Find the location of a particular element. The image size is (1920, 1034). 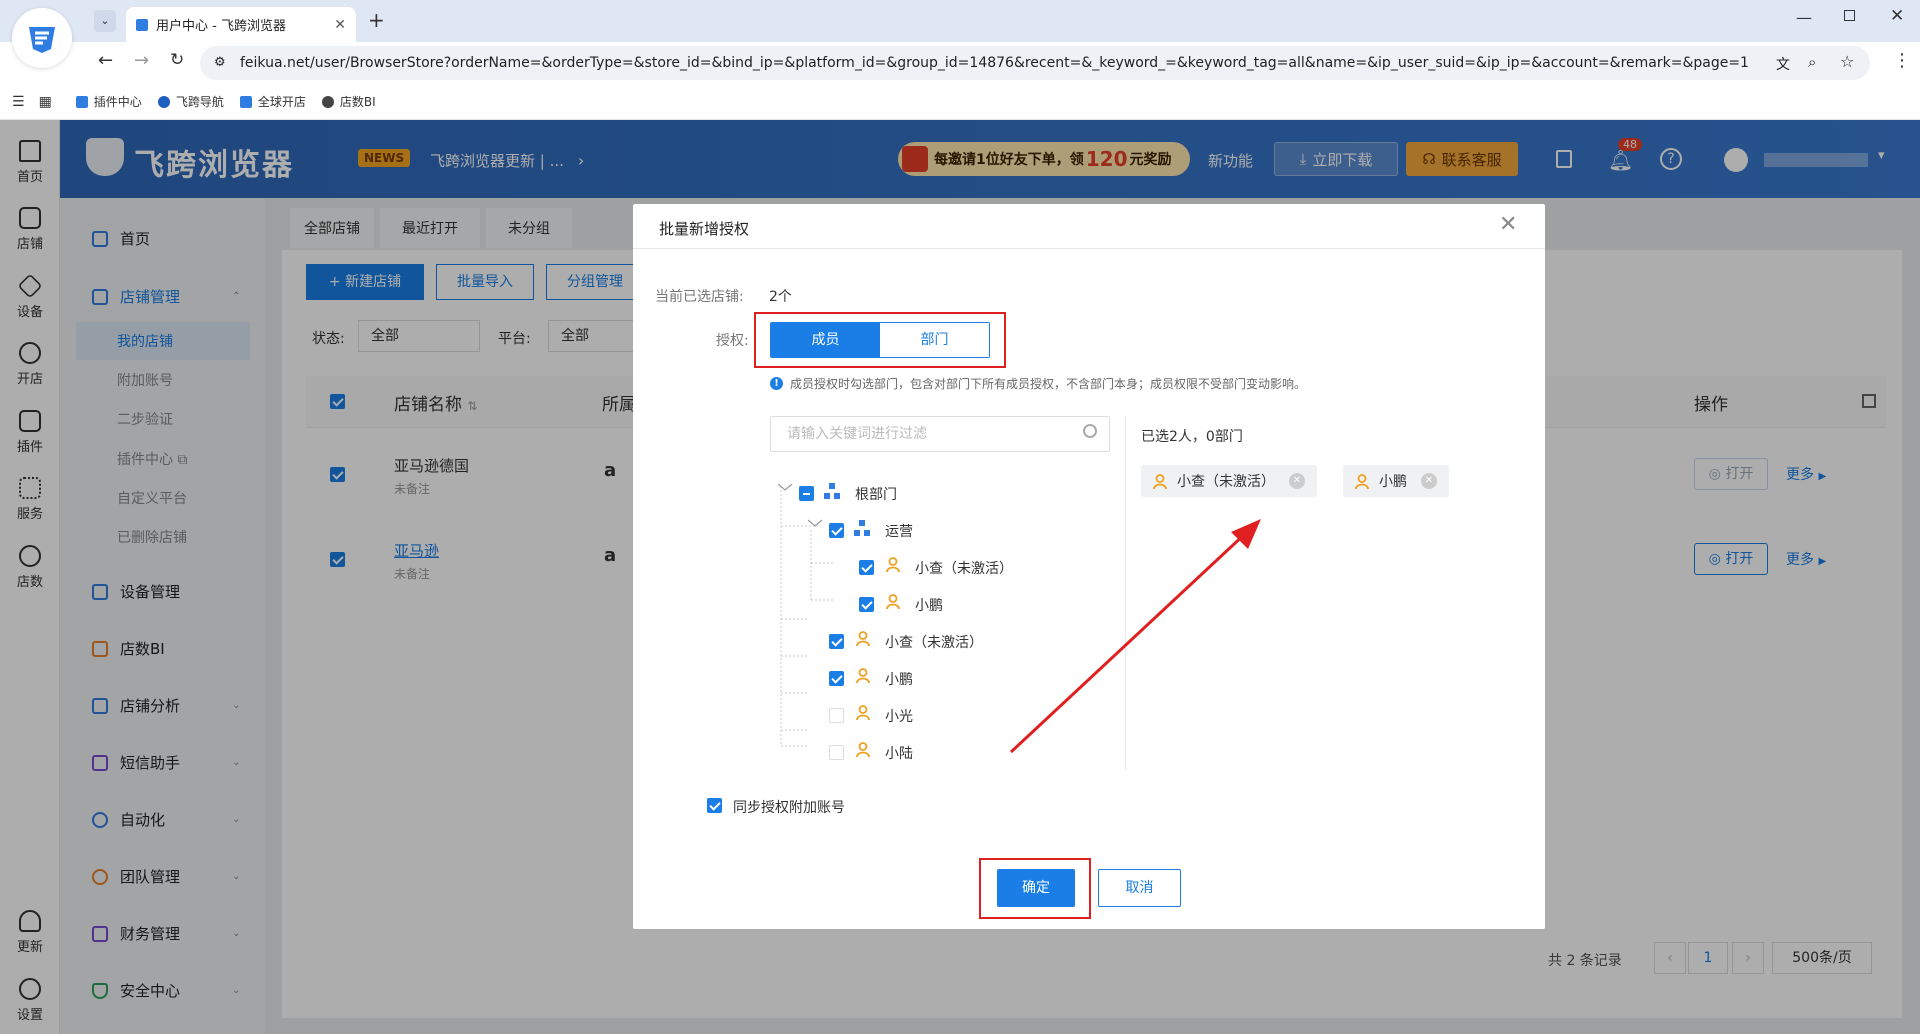

search-placeholder: 请输入关键词进行过滤 is located at coordinates (857, 434).